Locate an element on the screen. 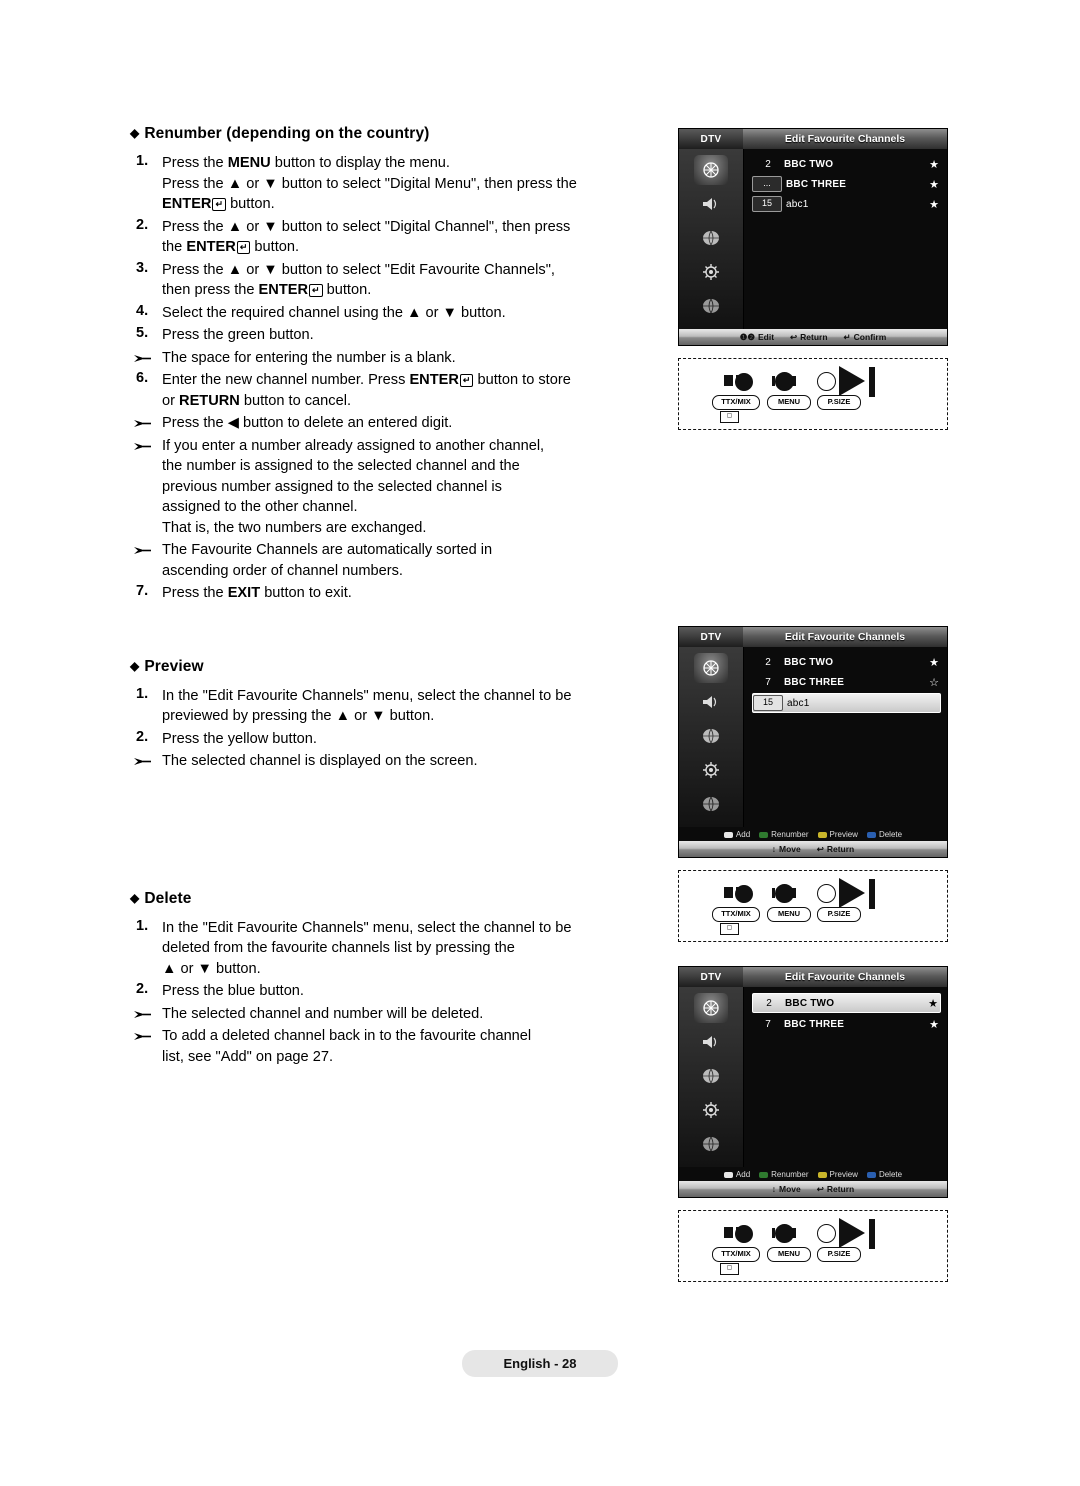 Image resolution: width=1080 pixels, height=1486 pixels. enter-keyword: ENTER is located at coordinates (434, 380).